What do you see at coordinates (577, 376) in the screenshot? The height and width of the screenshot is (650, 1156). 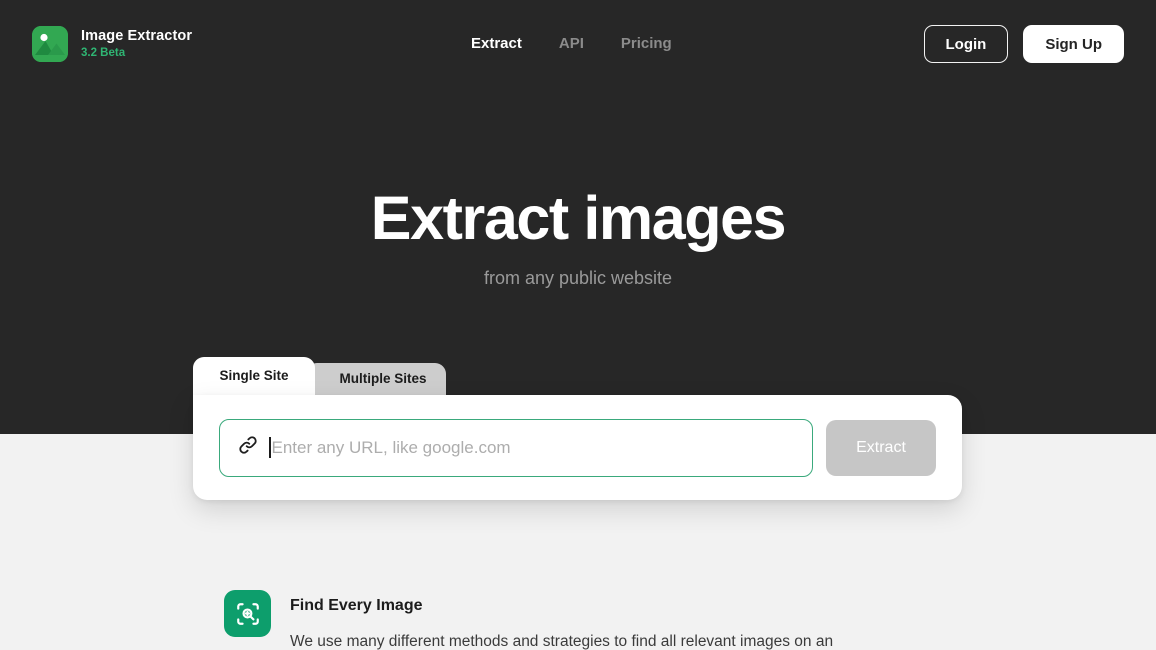 I see `extractor-tabs: Multiple Sites Single Site` at bounding box center [577, 376].